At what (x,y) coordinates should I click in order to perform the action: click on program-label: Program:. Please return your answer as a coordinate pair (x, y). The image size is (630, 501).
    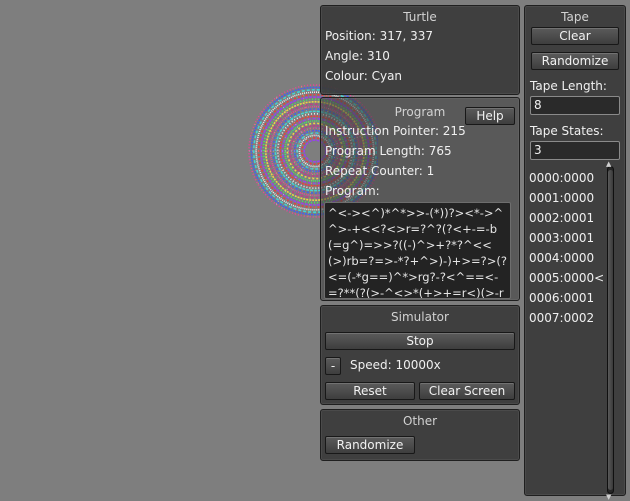
    Looking at the image, I should click on (352, 191).